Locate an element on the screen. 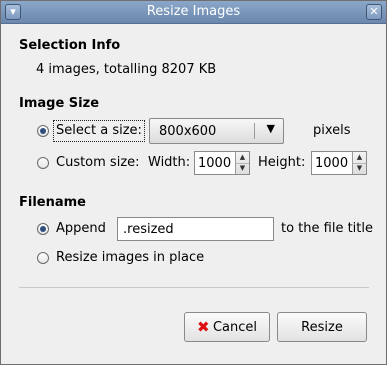 The height and width of the screenshot is (365, 387). custom-size-label: Custom size: is located at coordinates (98, 162).